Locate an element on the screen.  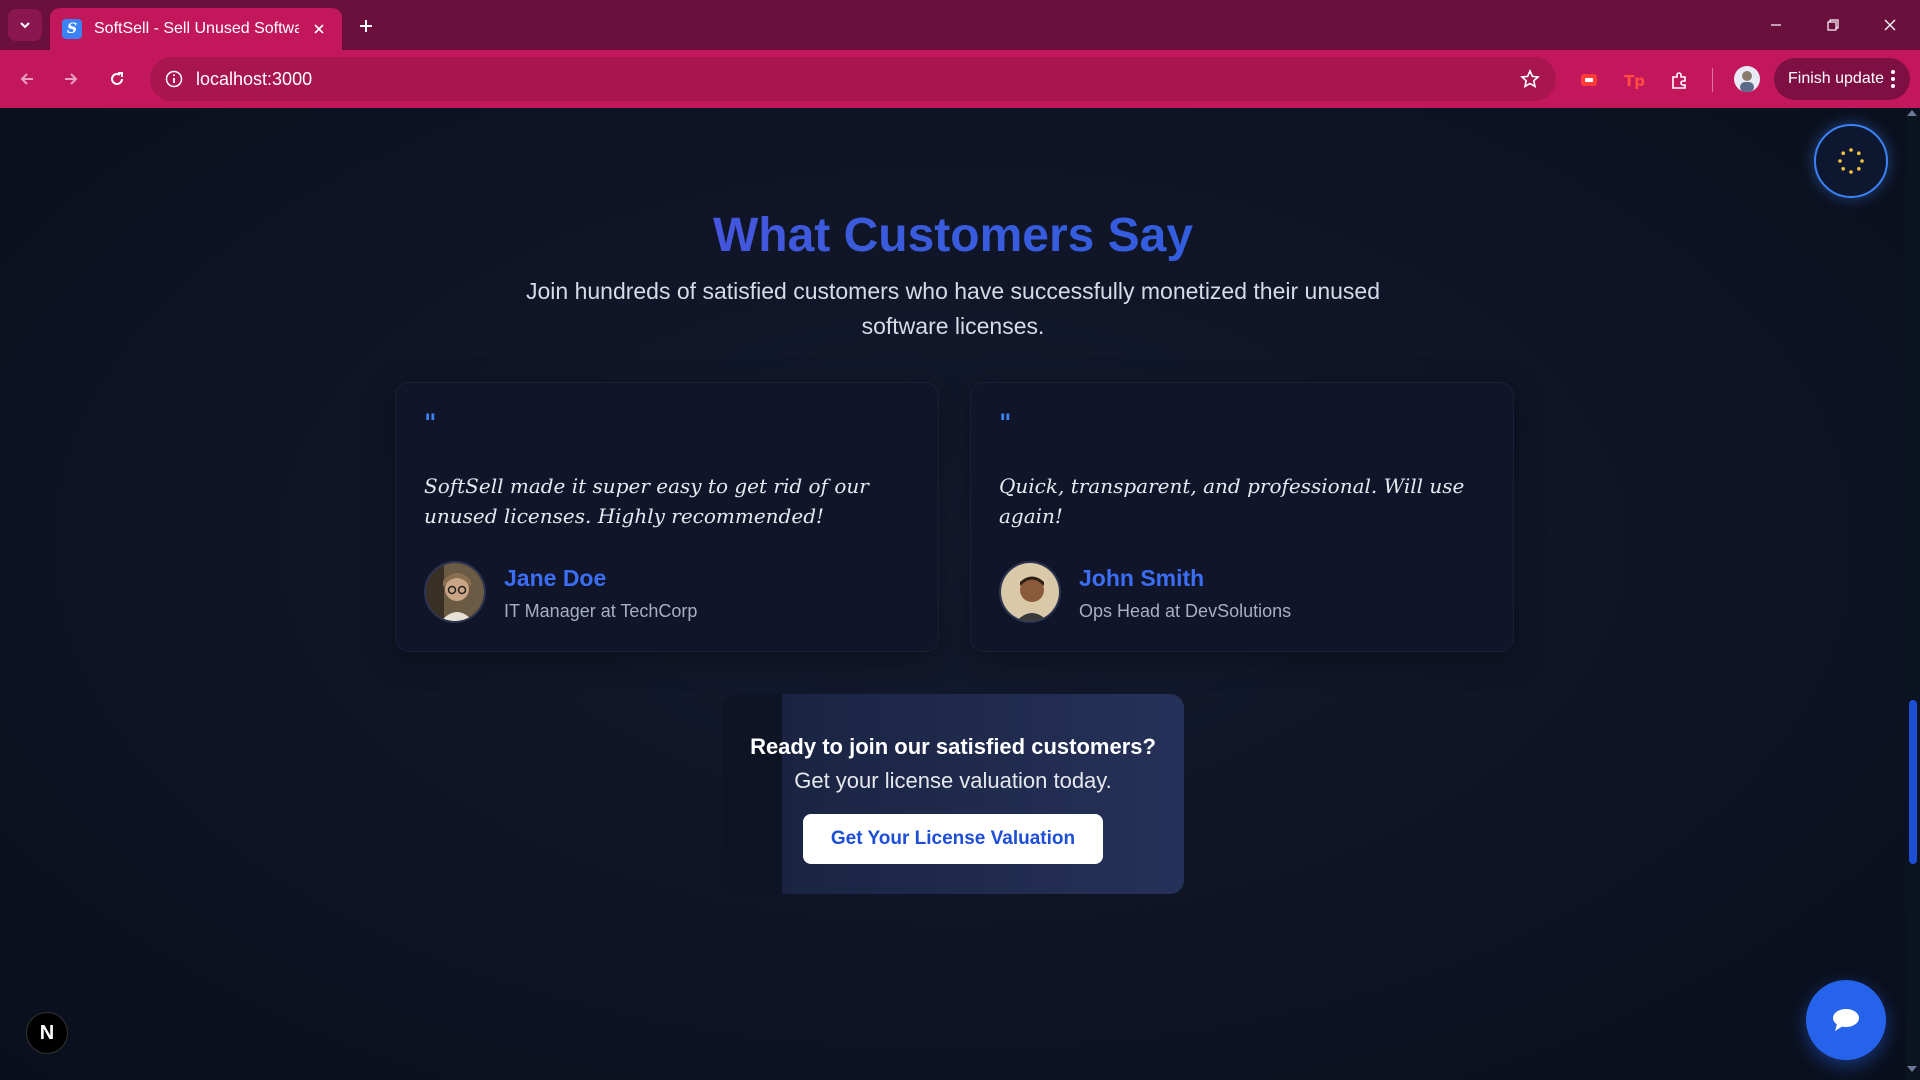
chat-bubble-icon is located at coordinates (1846, 1020).